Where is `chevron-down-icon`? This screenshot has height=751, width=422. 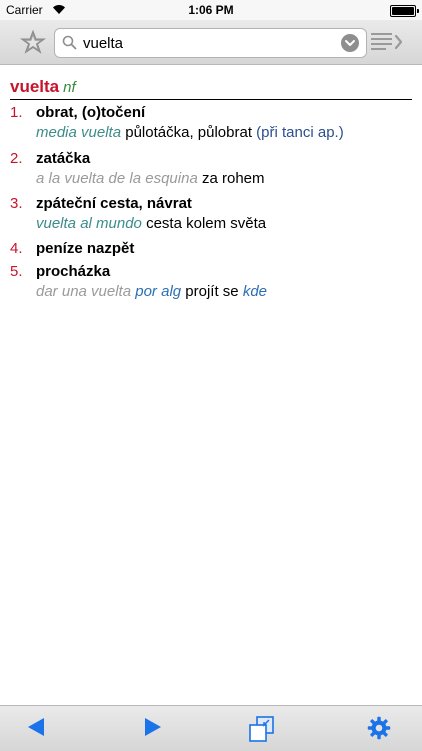
chevron-down-icon is located at coordinates (350, 43).